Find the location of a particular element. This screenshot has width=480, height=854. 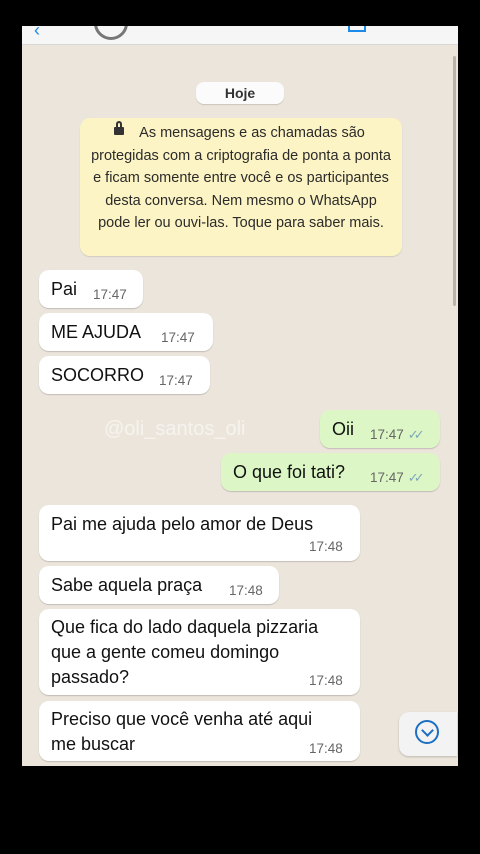

message-text: Pai is located at coordinates (64, 289).